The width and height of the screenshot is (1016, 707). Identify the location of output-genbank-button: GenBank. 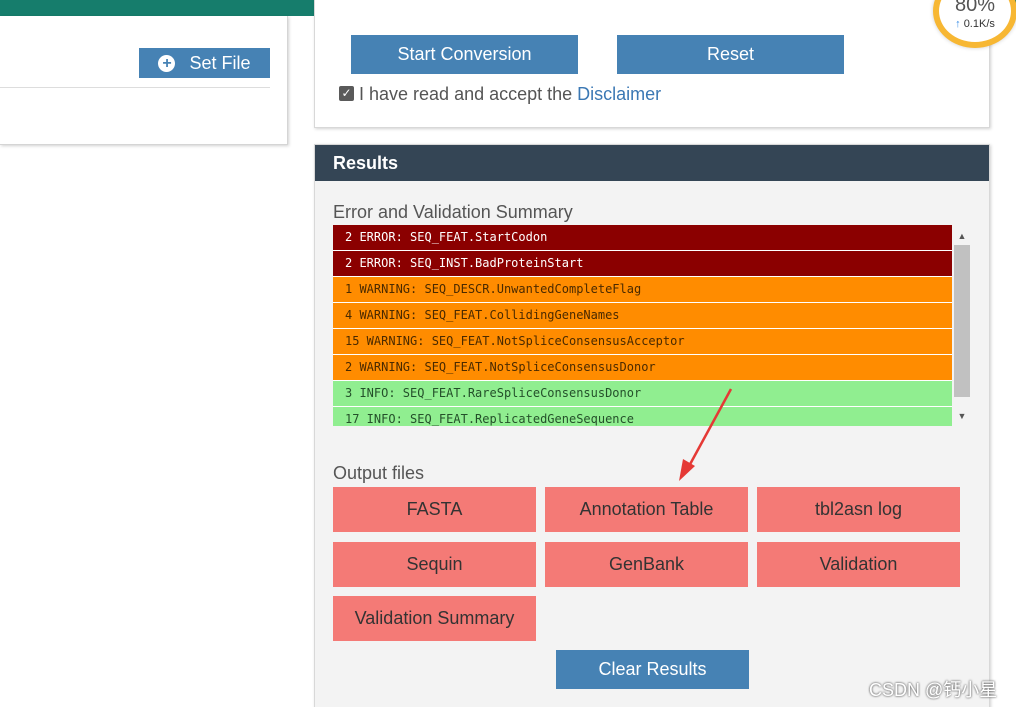
(646, 564).